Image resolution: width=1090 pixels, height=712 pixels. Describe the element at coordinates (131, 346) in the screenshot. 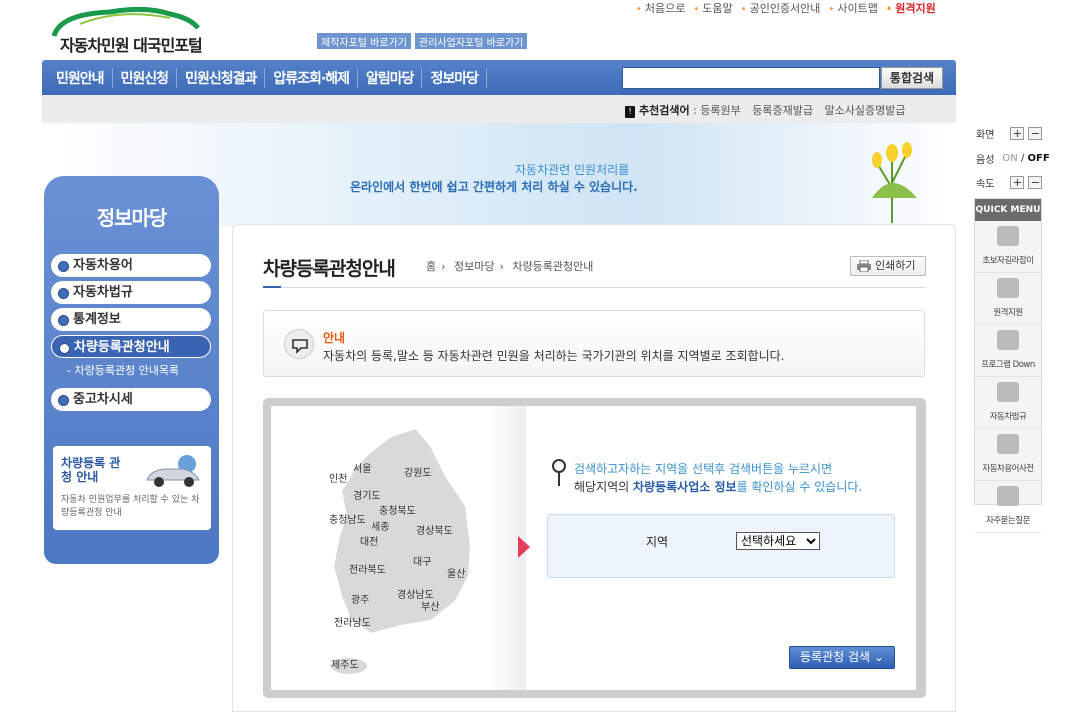

I see `sidebar-item-registry-office: 차량등록관청안내` at that location.